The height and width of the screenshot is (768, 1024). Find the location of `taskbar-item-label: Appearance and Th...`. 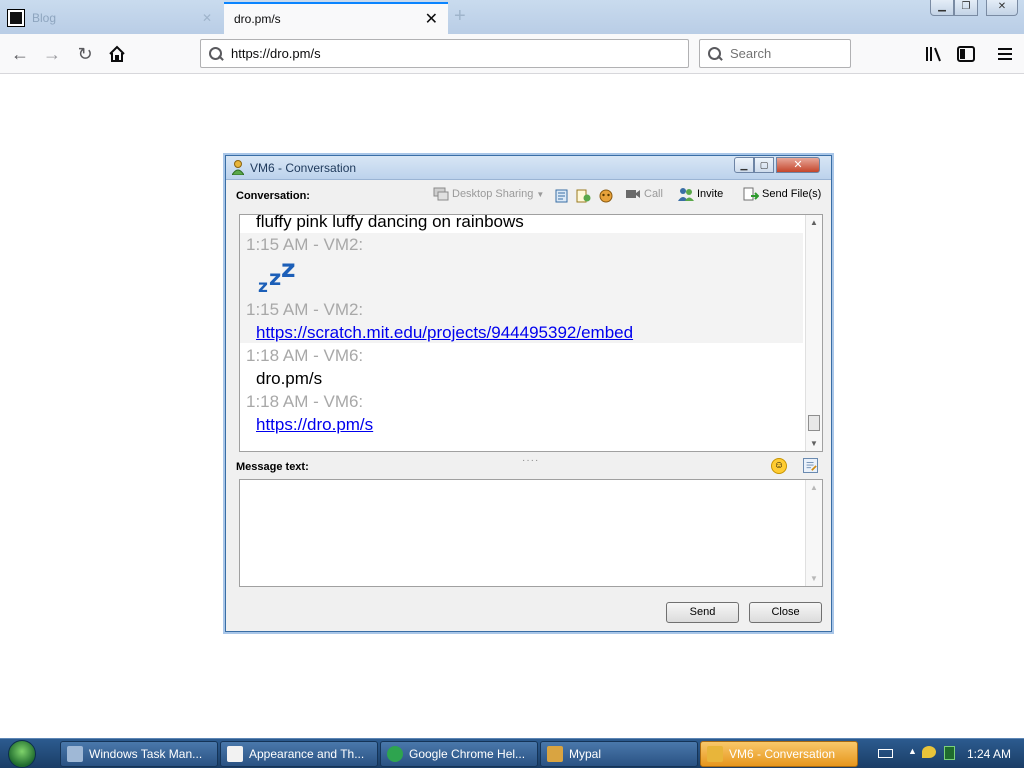

taskbar-item-label: Appearance and Th... is located at coordinates (307, 754).